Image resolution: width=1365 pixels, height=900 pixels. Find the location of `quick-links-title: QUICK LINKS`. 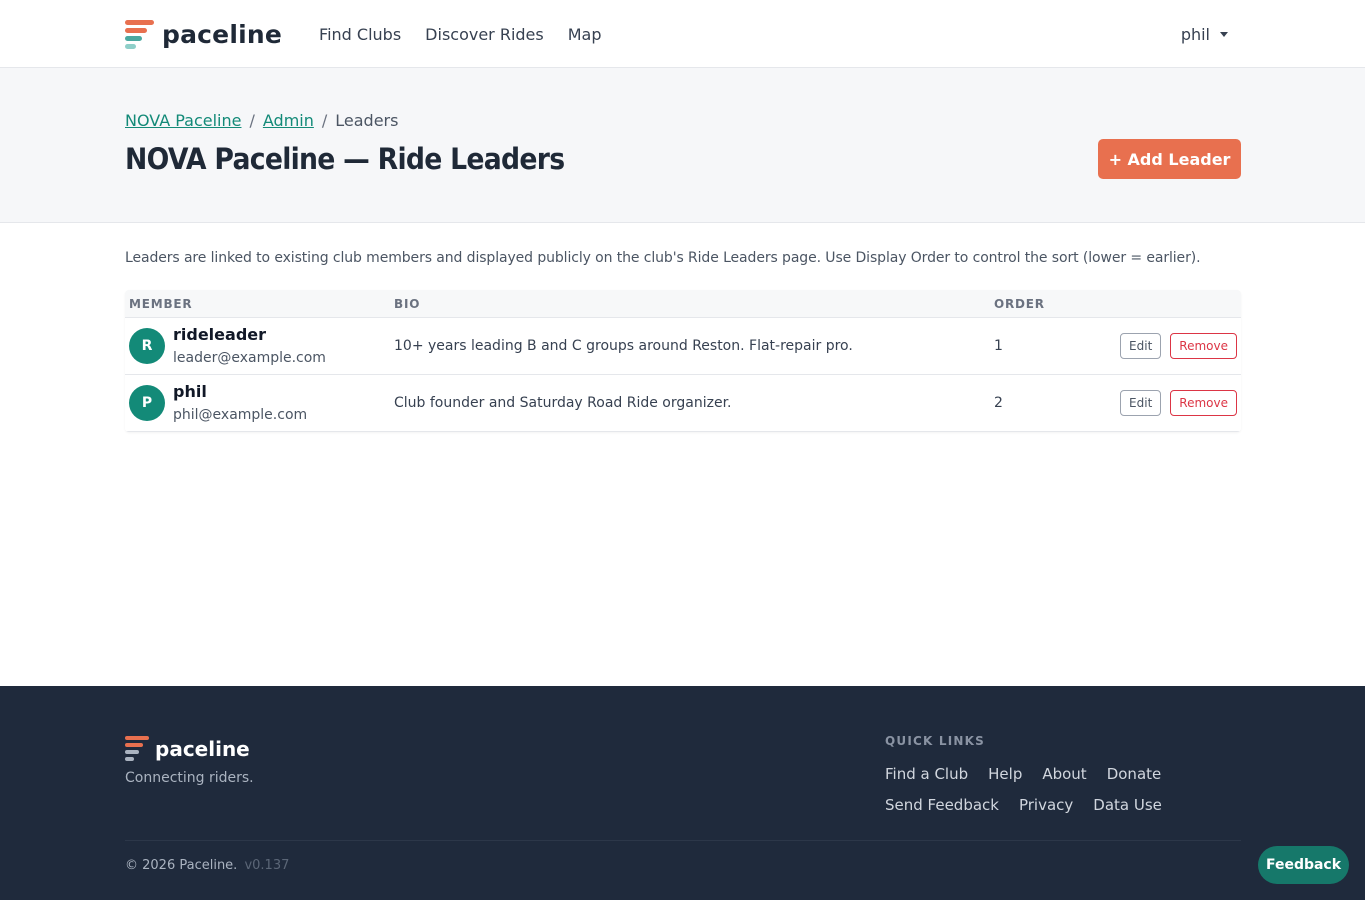

quick-links-title: QUICK LINKS is located at coordinates (935, 741).